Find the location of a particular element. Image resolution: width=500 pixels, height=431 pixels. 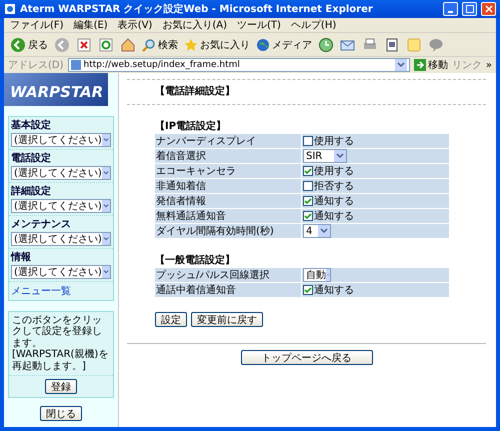

back-button: 戻る is located at coordinates (29, 44).